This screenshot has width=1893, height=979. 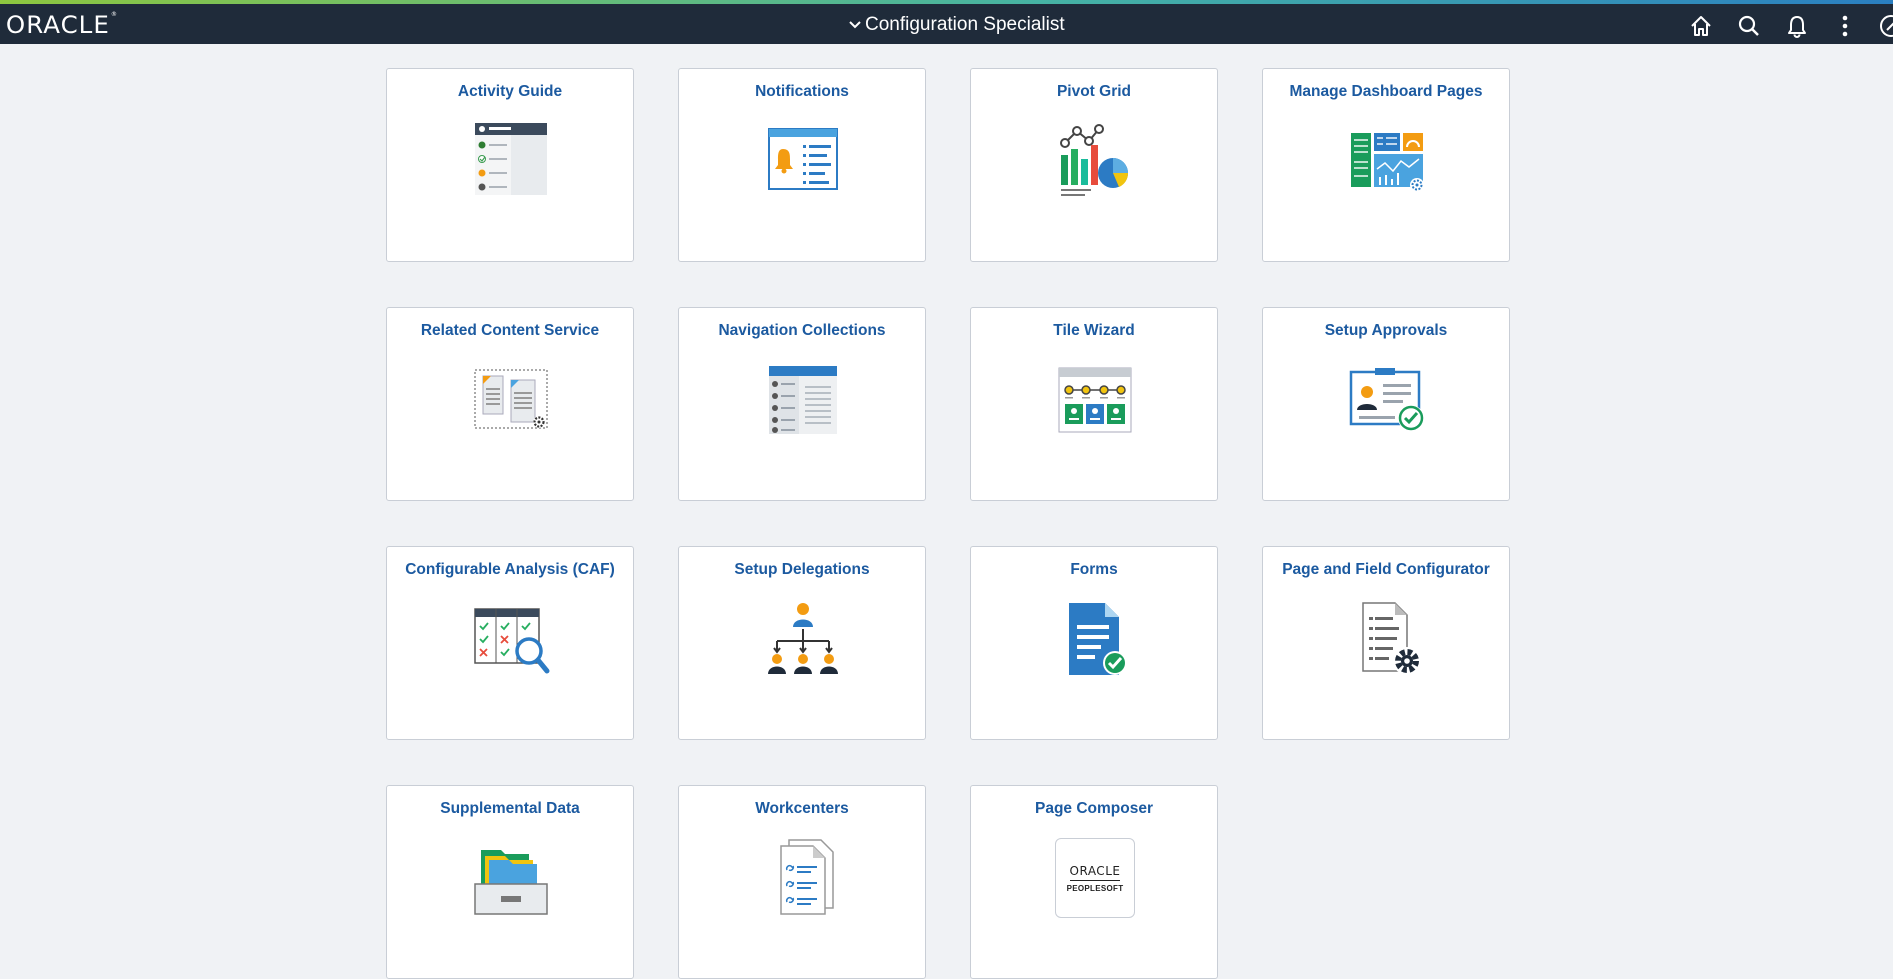 I want to click on tile-related-content-service: Related Content Service, so click(x=510, y=404).